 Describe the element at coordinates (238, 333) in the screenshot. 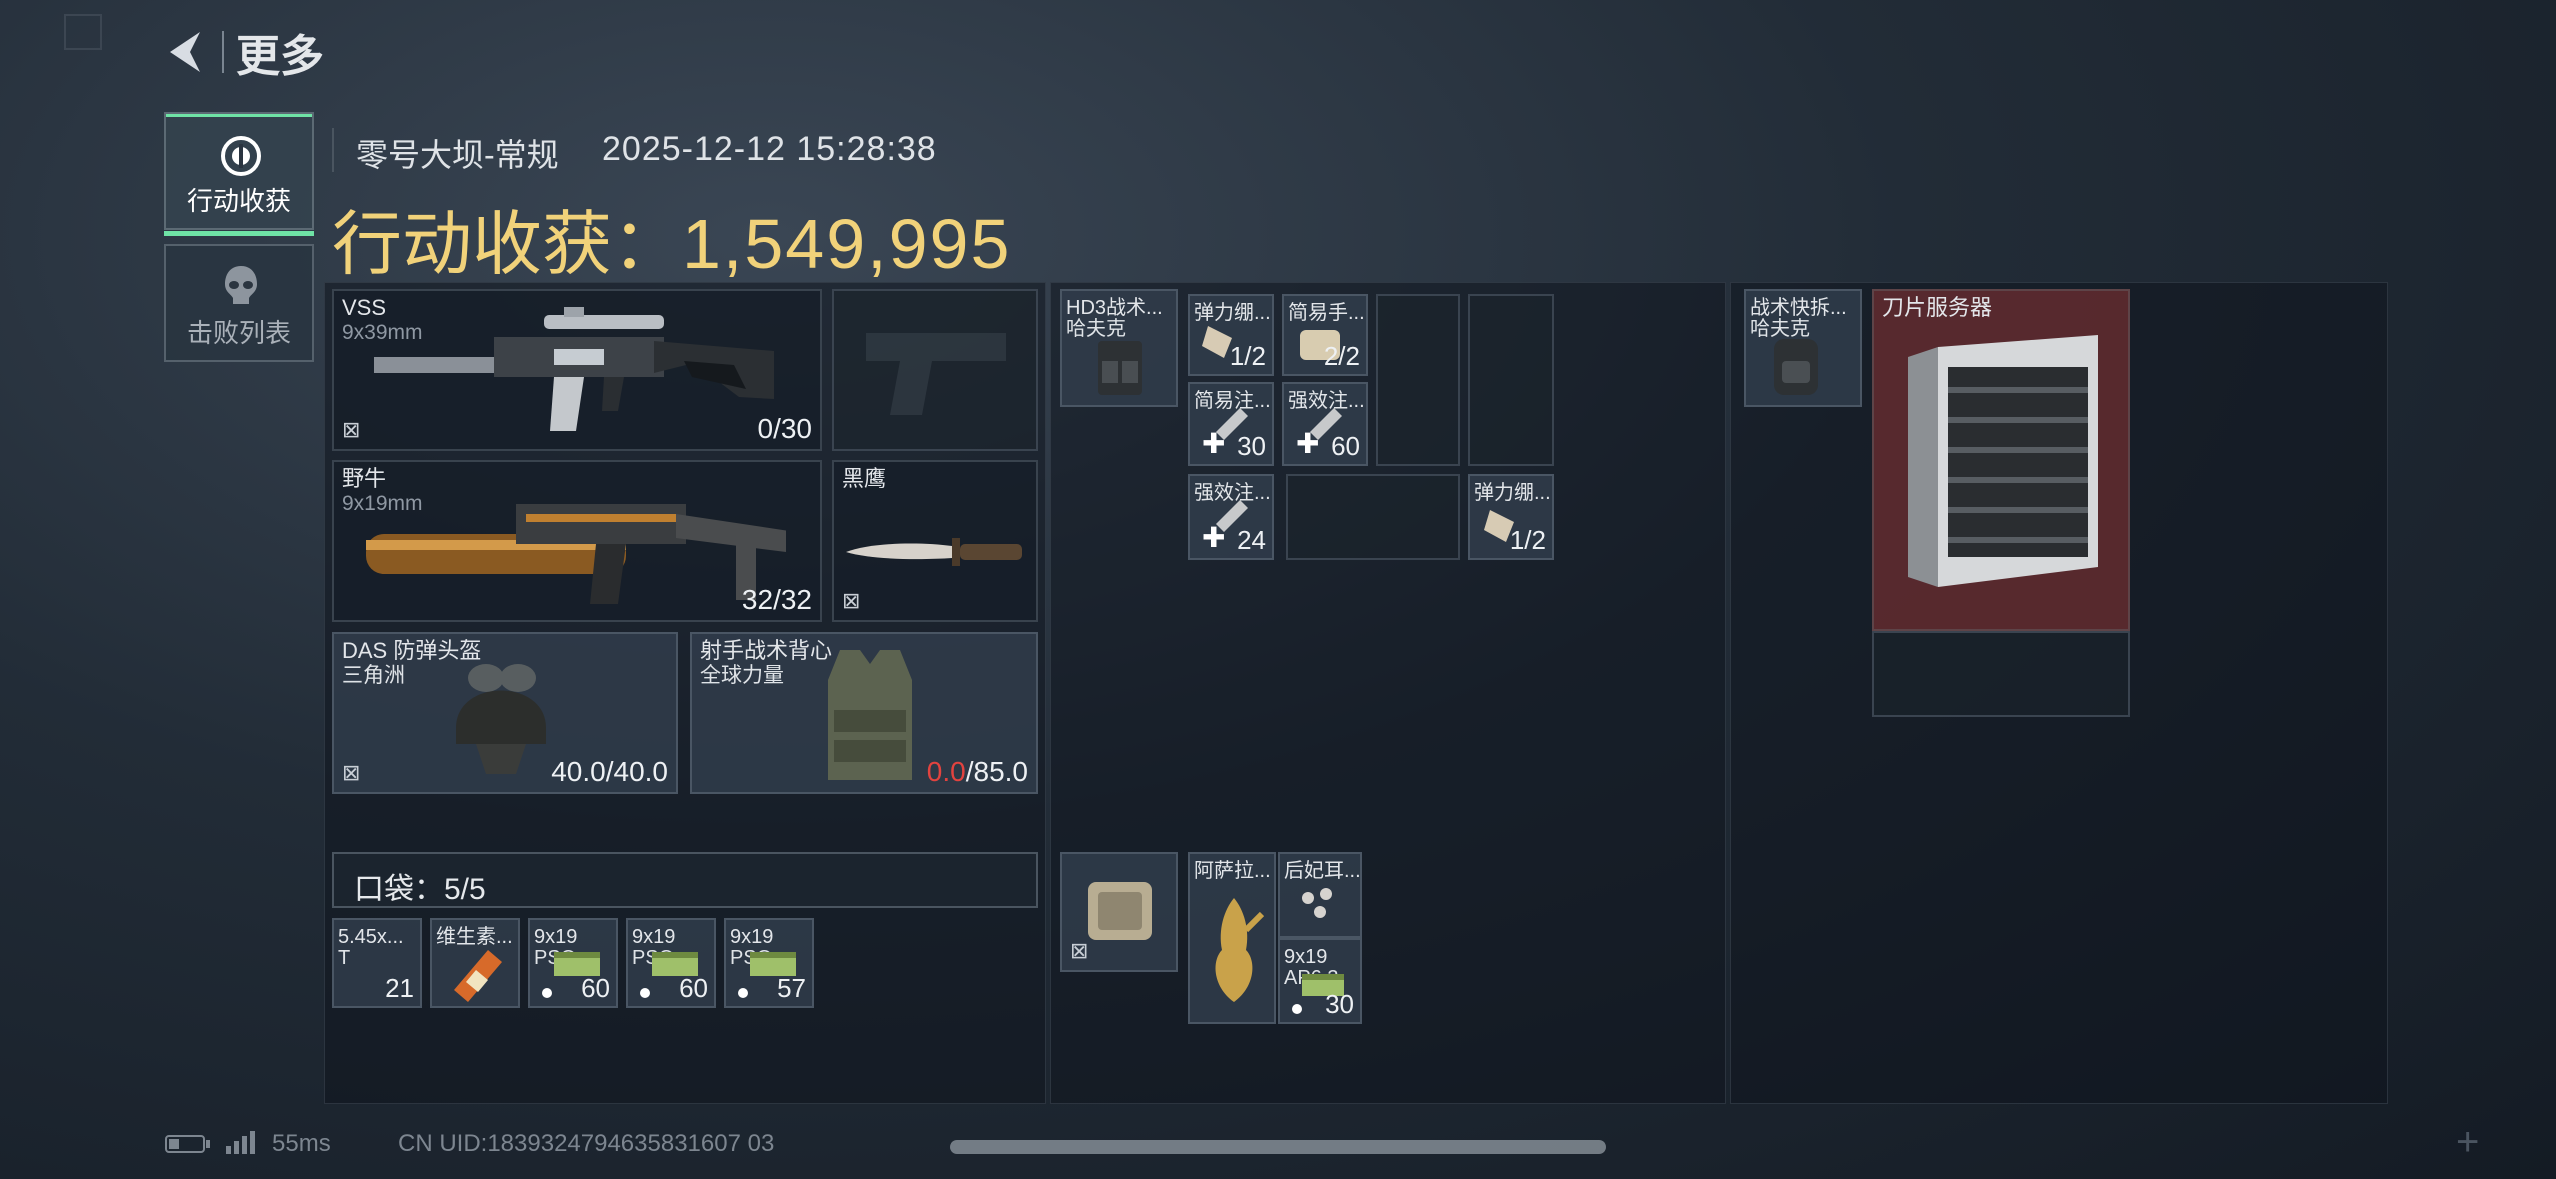

I see `tab-label: 击败列表` at that location.